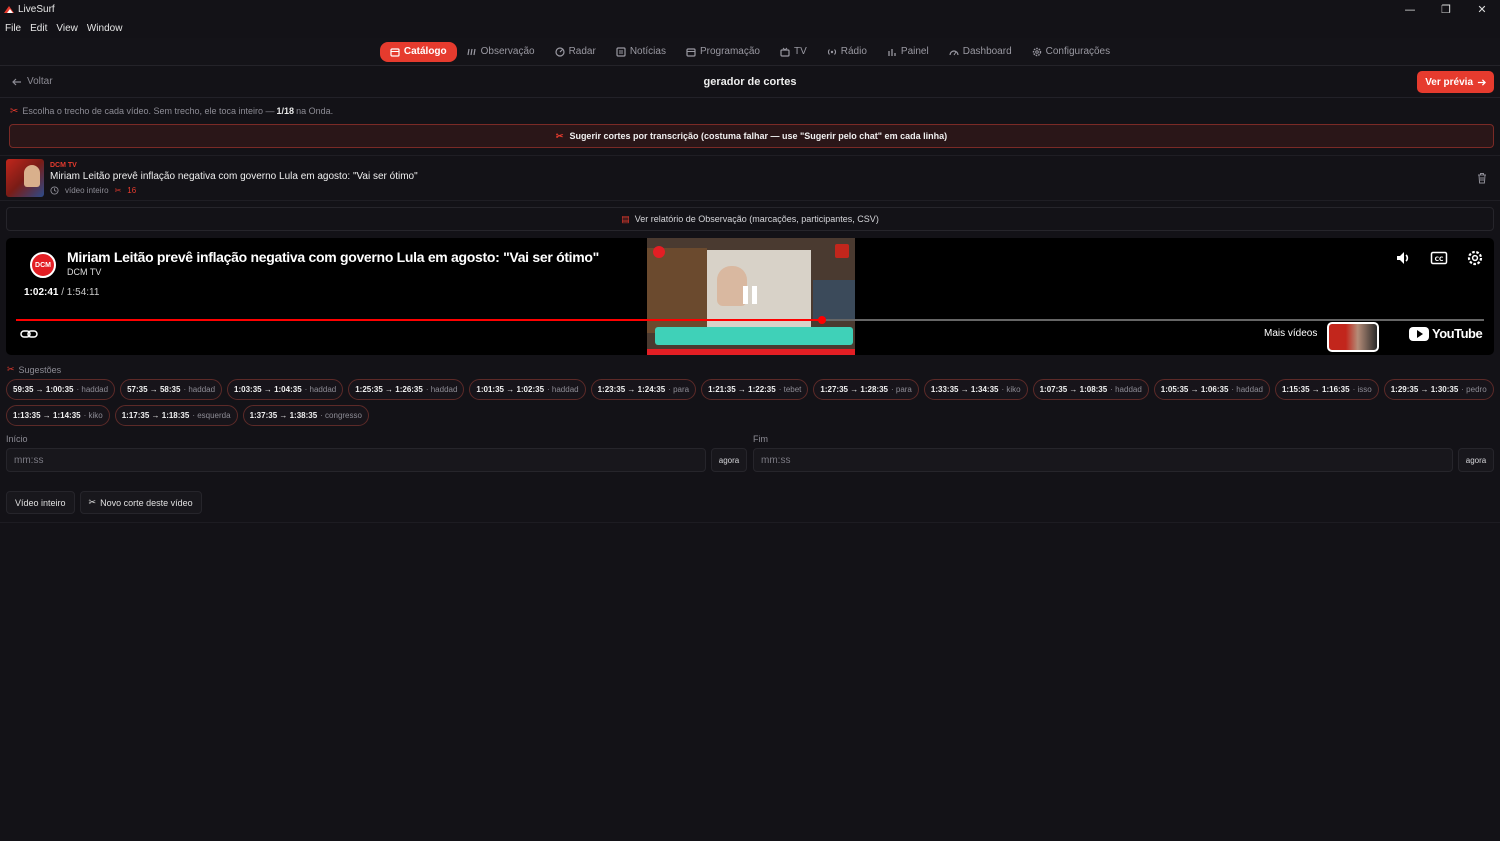 This screenshot has width=1500, height=841. Describe the element at coordinates (954, 52) in the screenshot. I see `gauge-icon` at that location.